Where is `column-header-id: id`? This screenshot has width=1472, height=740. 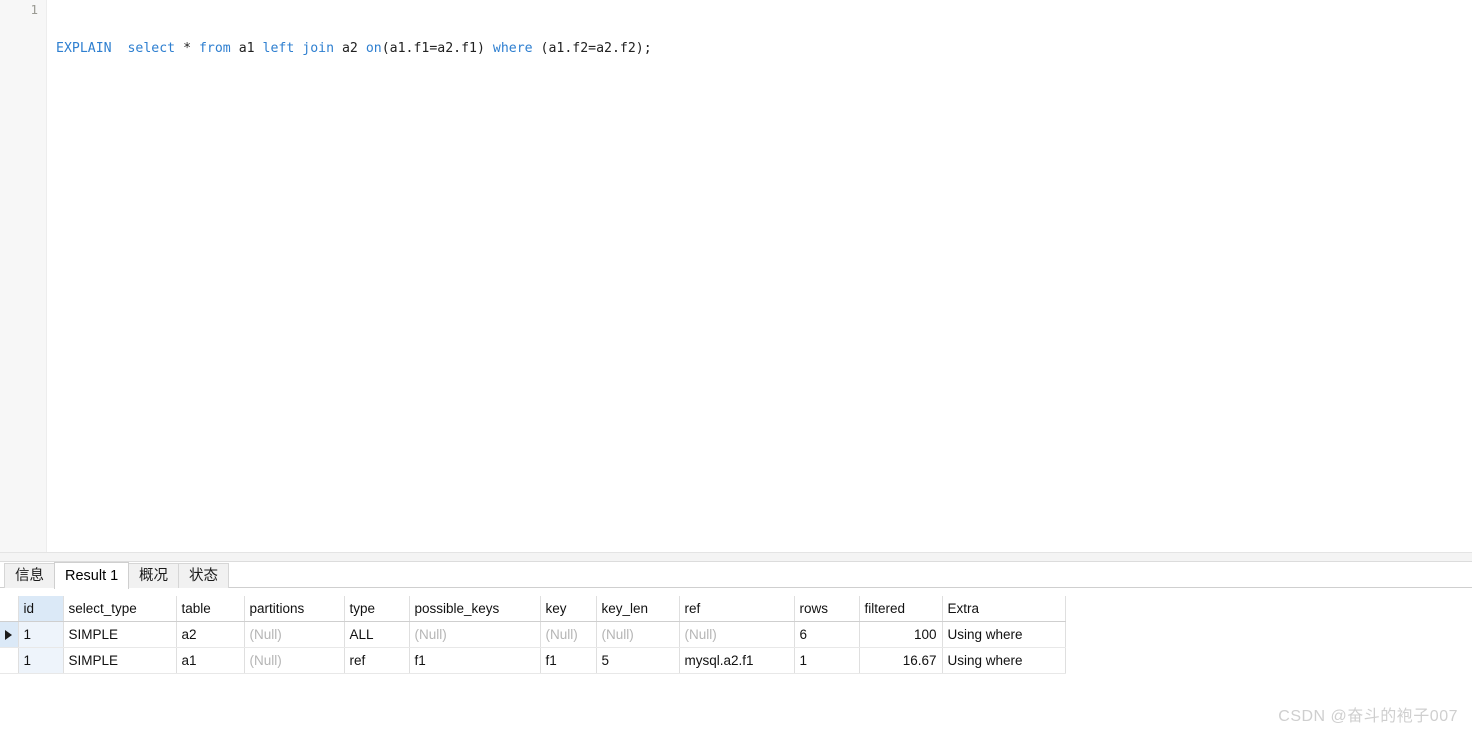 column-header-id: id is located at coordinates (41, 609).